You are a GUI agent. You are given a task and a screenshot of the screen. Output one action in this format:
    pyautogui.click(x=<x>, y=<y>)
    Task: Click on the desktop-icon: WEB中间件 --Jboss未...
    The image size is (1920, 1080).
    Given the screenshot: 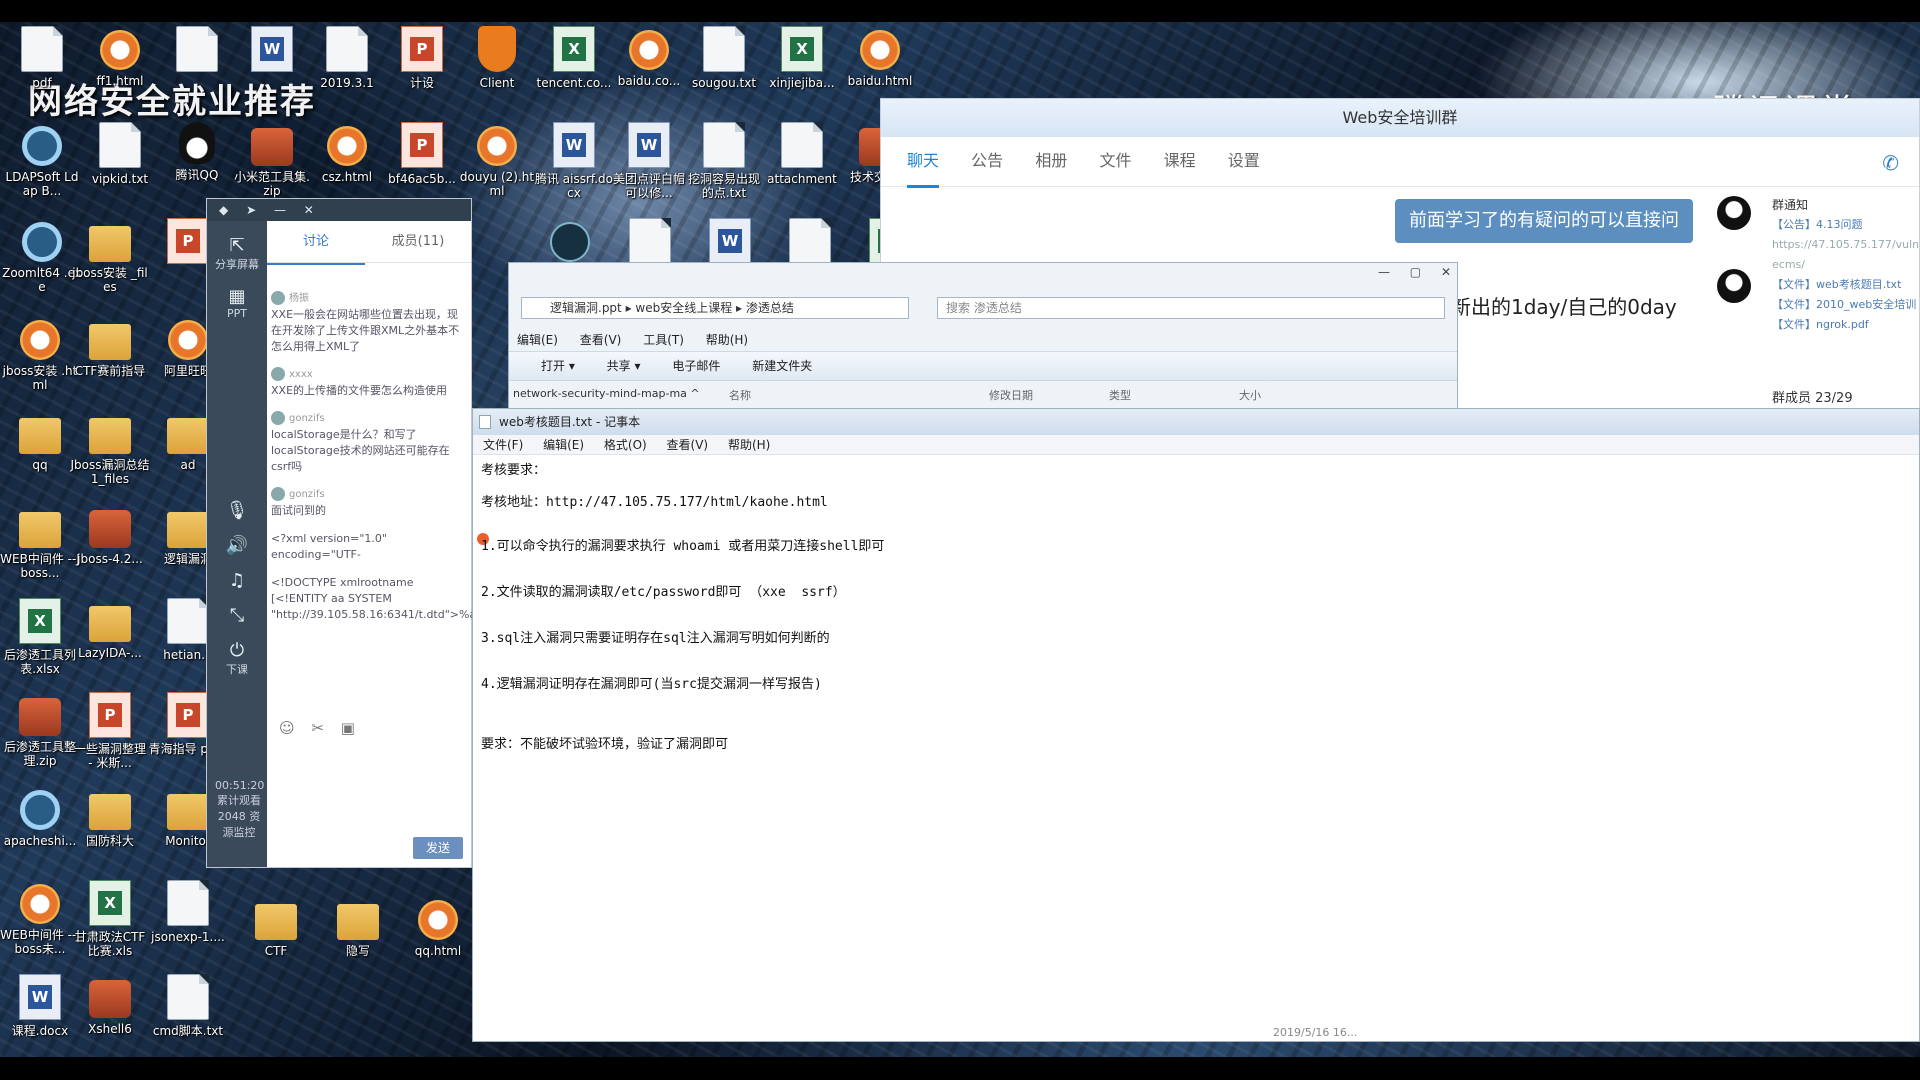 What is the action you would take?
    pyautogui.click(x=40, y=926)
    